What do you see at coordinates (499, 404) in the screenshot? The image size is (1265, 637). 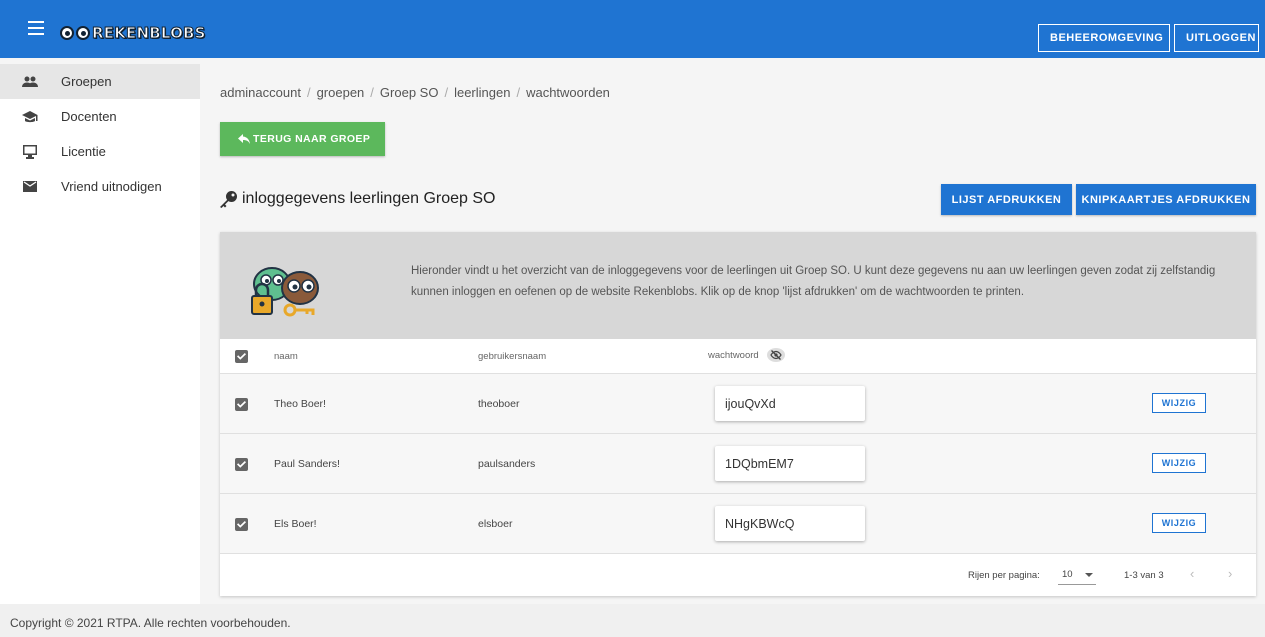 I see `student-username: theoboer` at bounding box center [499, 404].